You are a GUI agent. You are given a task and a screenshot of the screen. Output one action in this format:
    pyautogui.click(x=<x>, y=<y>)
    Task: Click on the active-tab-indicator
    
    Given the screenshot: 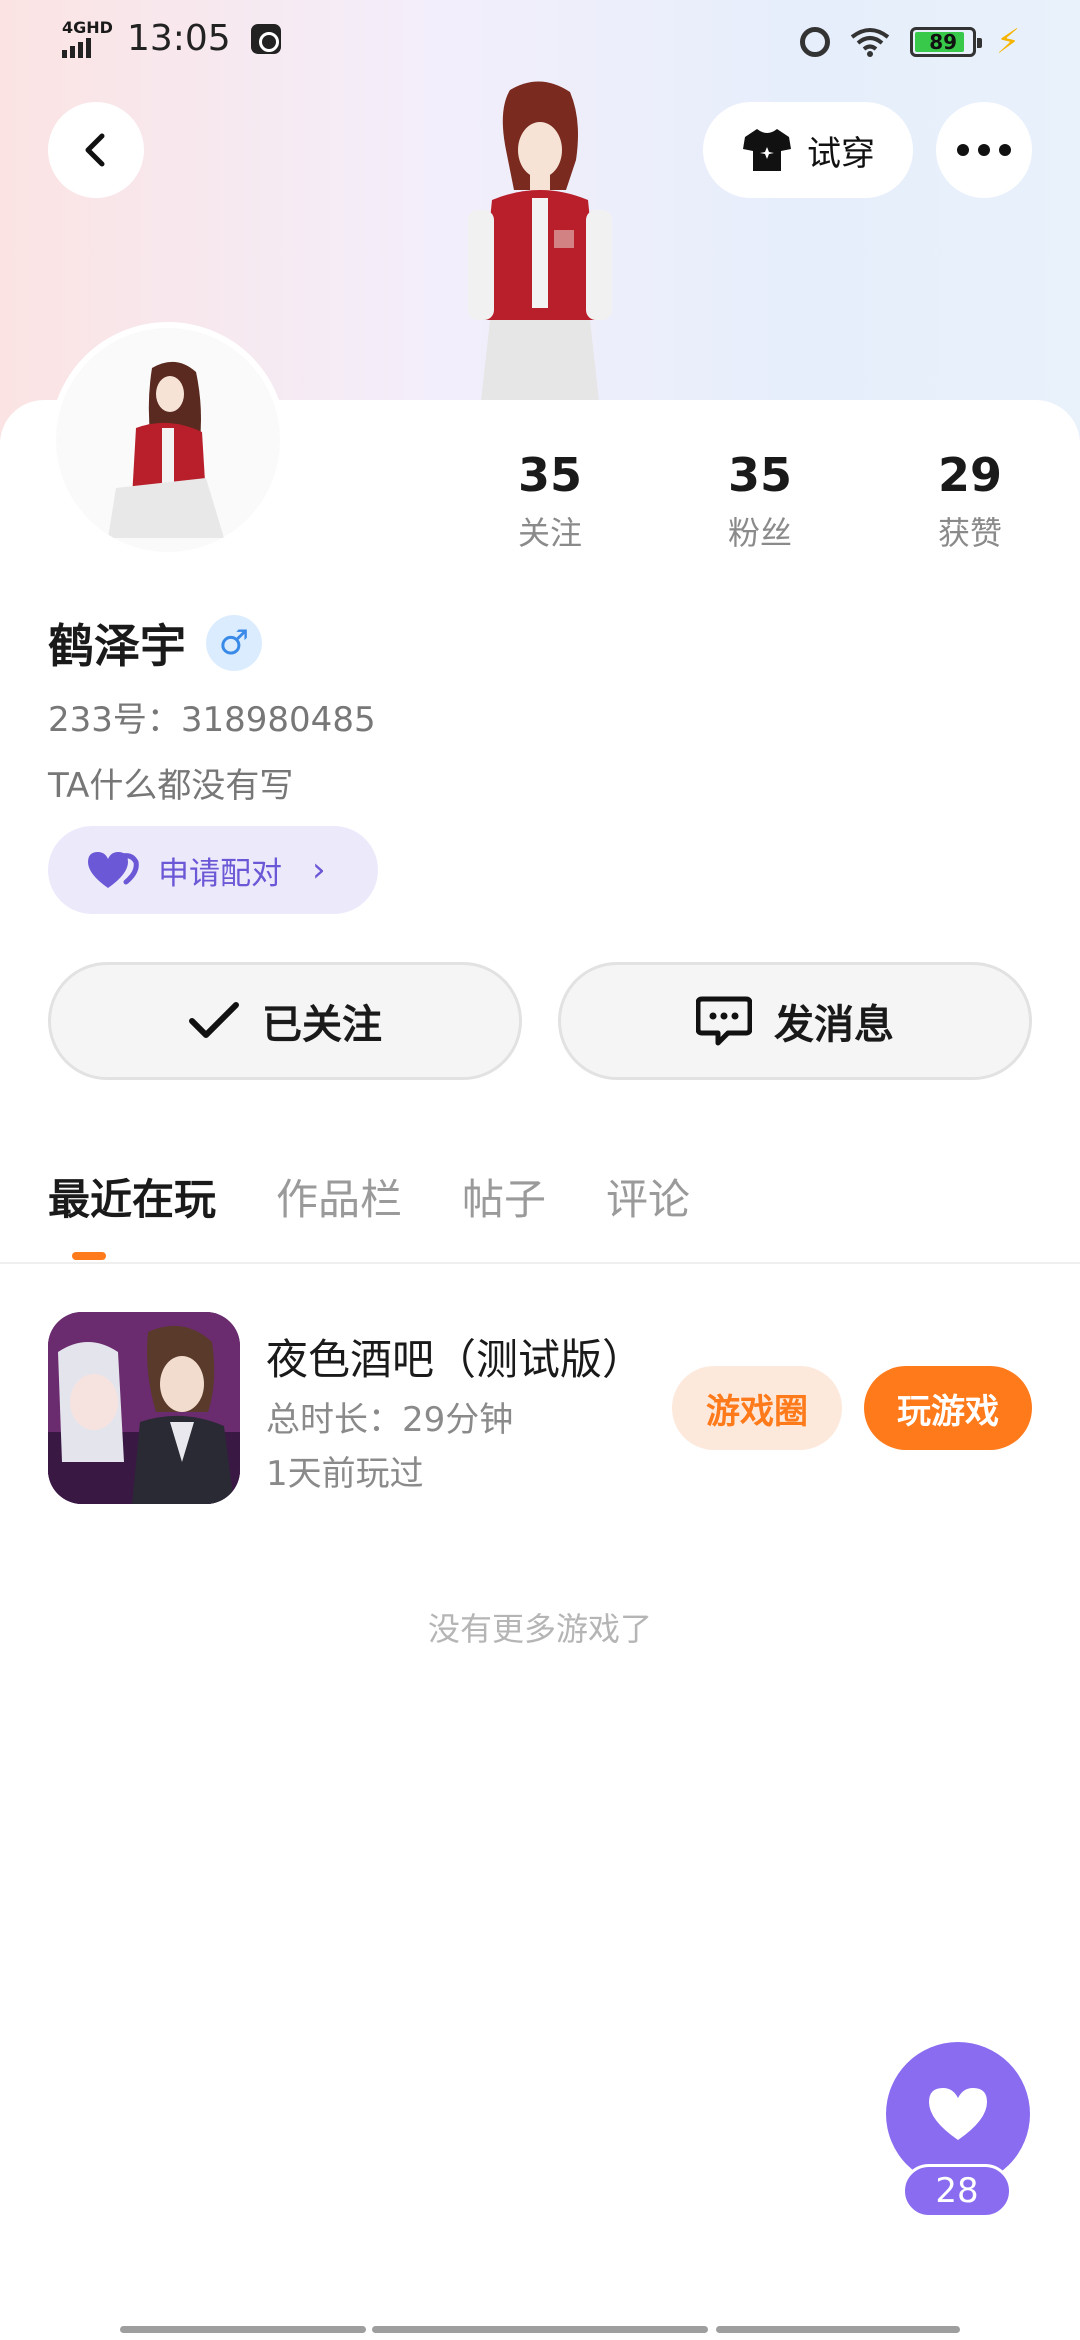 What is the action you would take?
    pyautogui.click(x=89, y=1256)
    